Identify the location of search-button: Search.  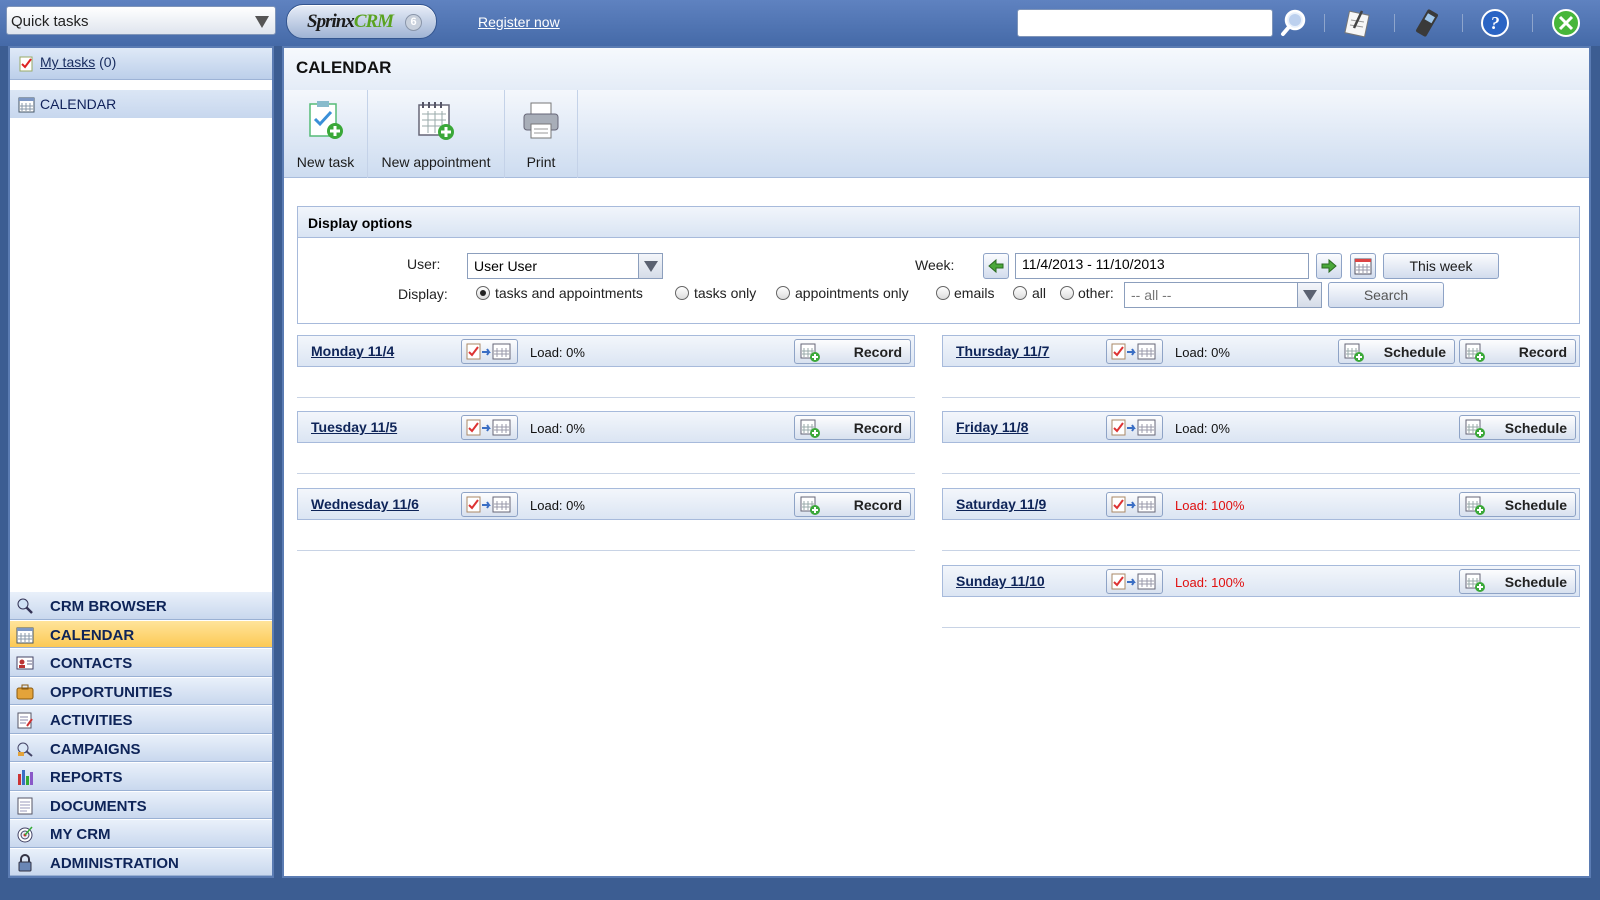
(1386, 295).